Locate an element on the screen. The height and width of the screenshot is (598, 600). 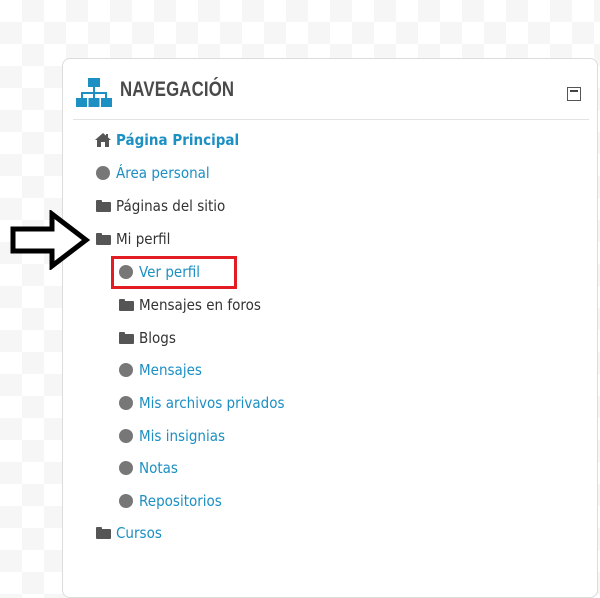
home-icon is located at coordinates (103, 140).